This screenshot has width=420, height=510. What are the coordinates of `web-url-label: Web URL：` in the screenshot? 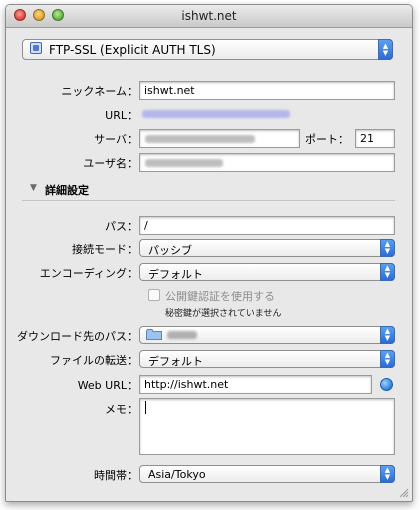 It's located at (107, 385).